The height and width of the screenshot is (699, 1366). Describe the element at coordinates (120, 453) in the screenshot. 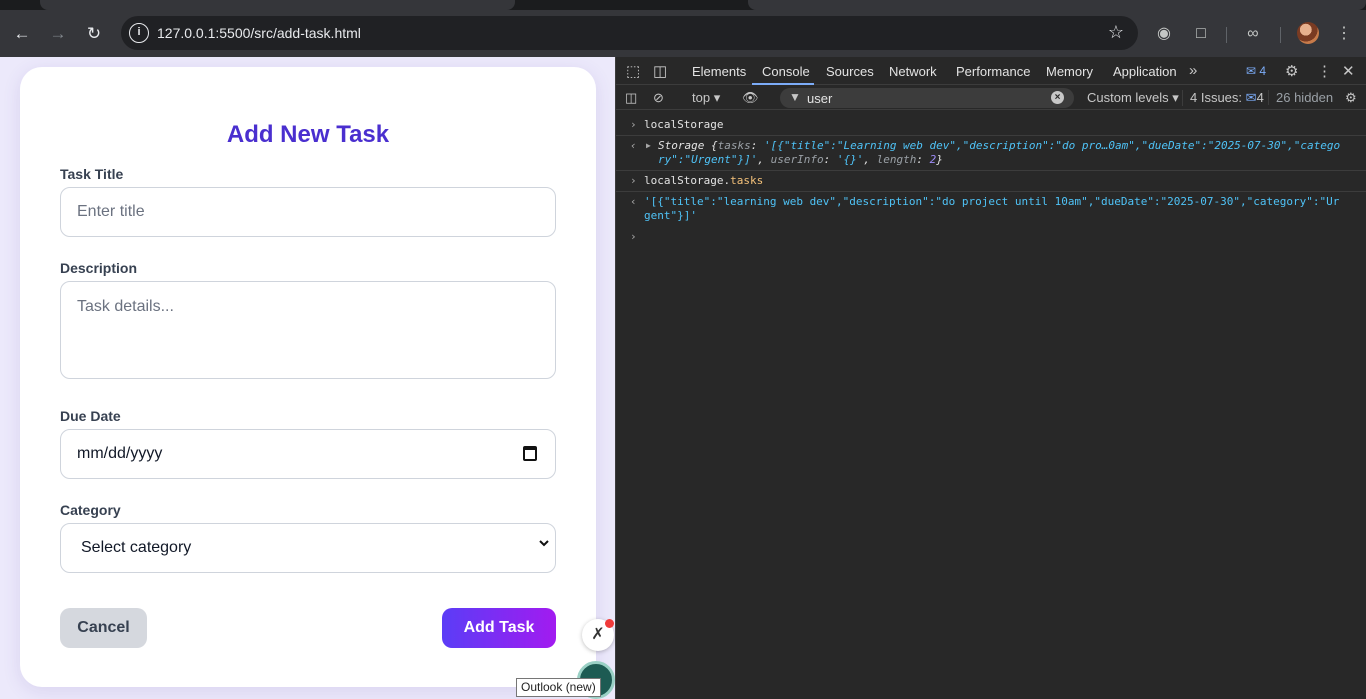

I see `due-date-value: mm/dd/yyyy` at that location.